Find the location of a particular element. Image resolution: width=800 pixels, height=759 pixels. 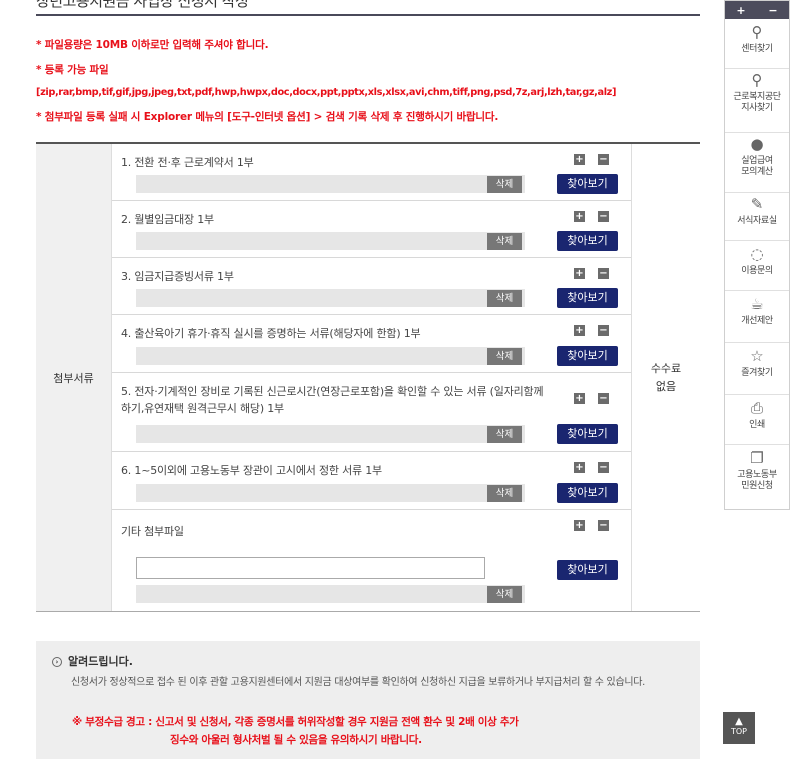

attachment-row: 2. 월별임금대장 1부 + − 삭제 찾아보기 is located at coordinates (371, 229).